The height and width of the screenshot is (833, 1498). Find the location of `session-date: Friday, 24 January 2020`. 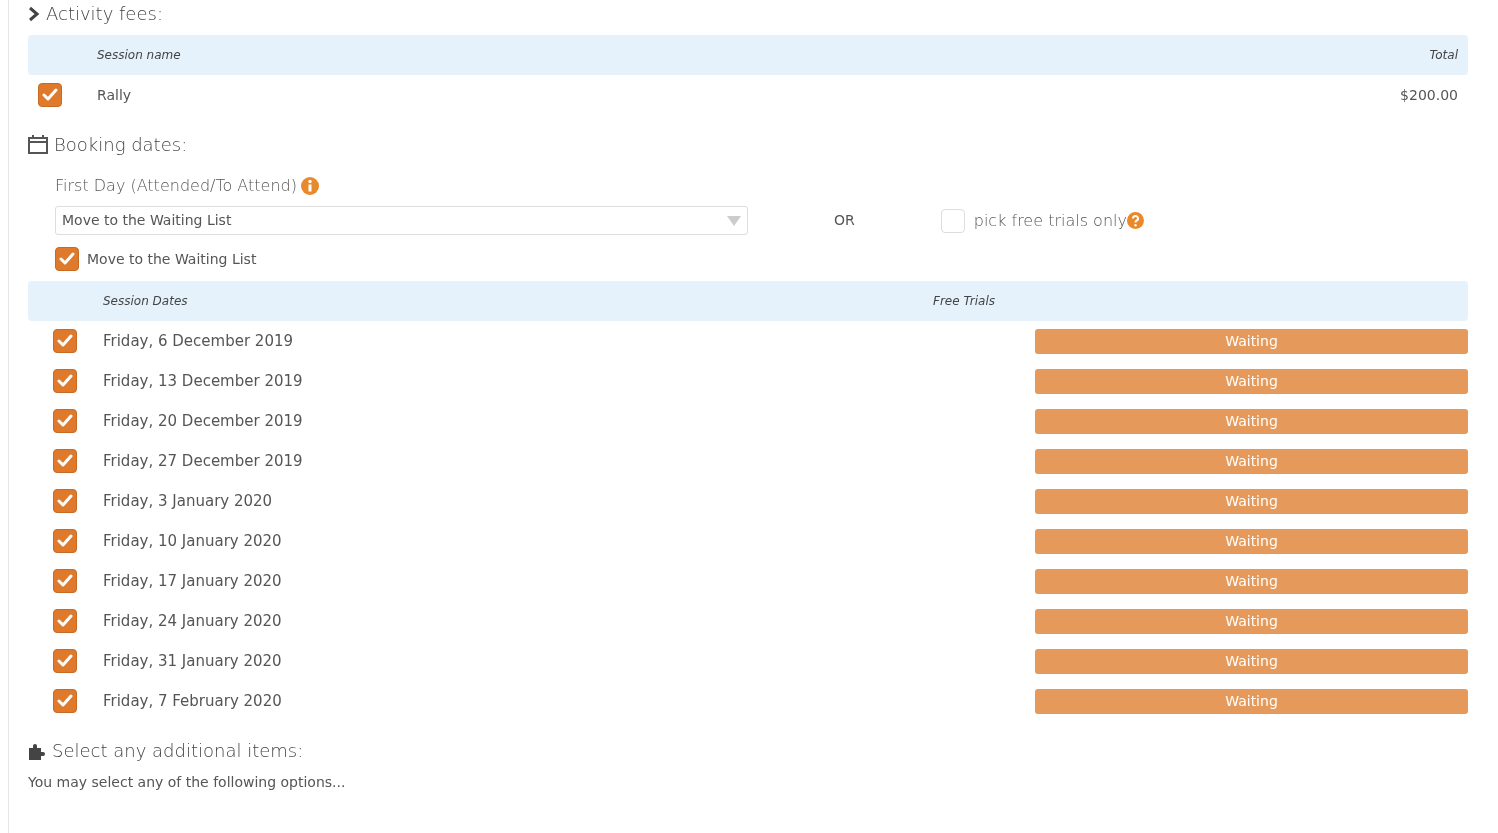

session-date: Friday, 24 January 2020 is located at coordinates (193, 621).